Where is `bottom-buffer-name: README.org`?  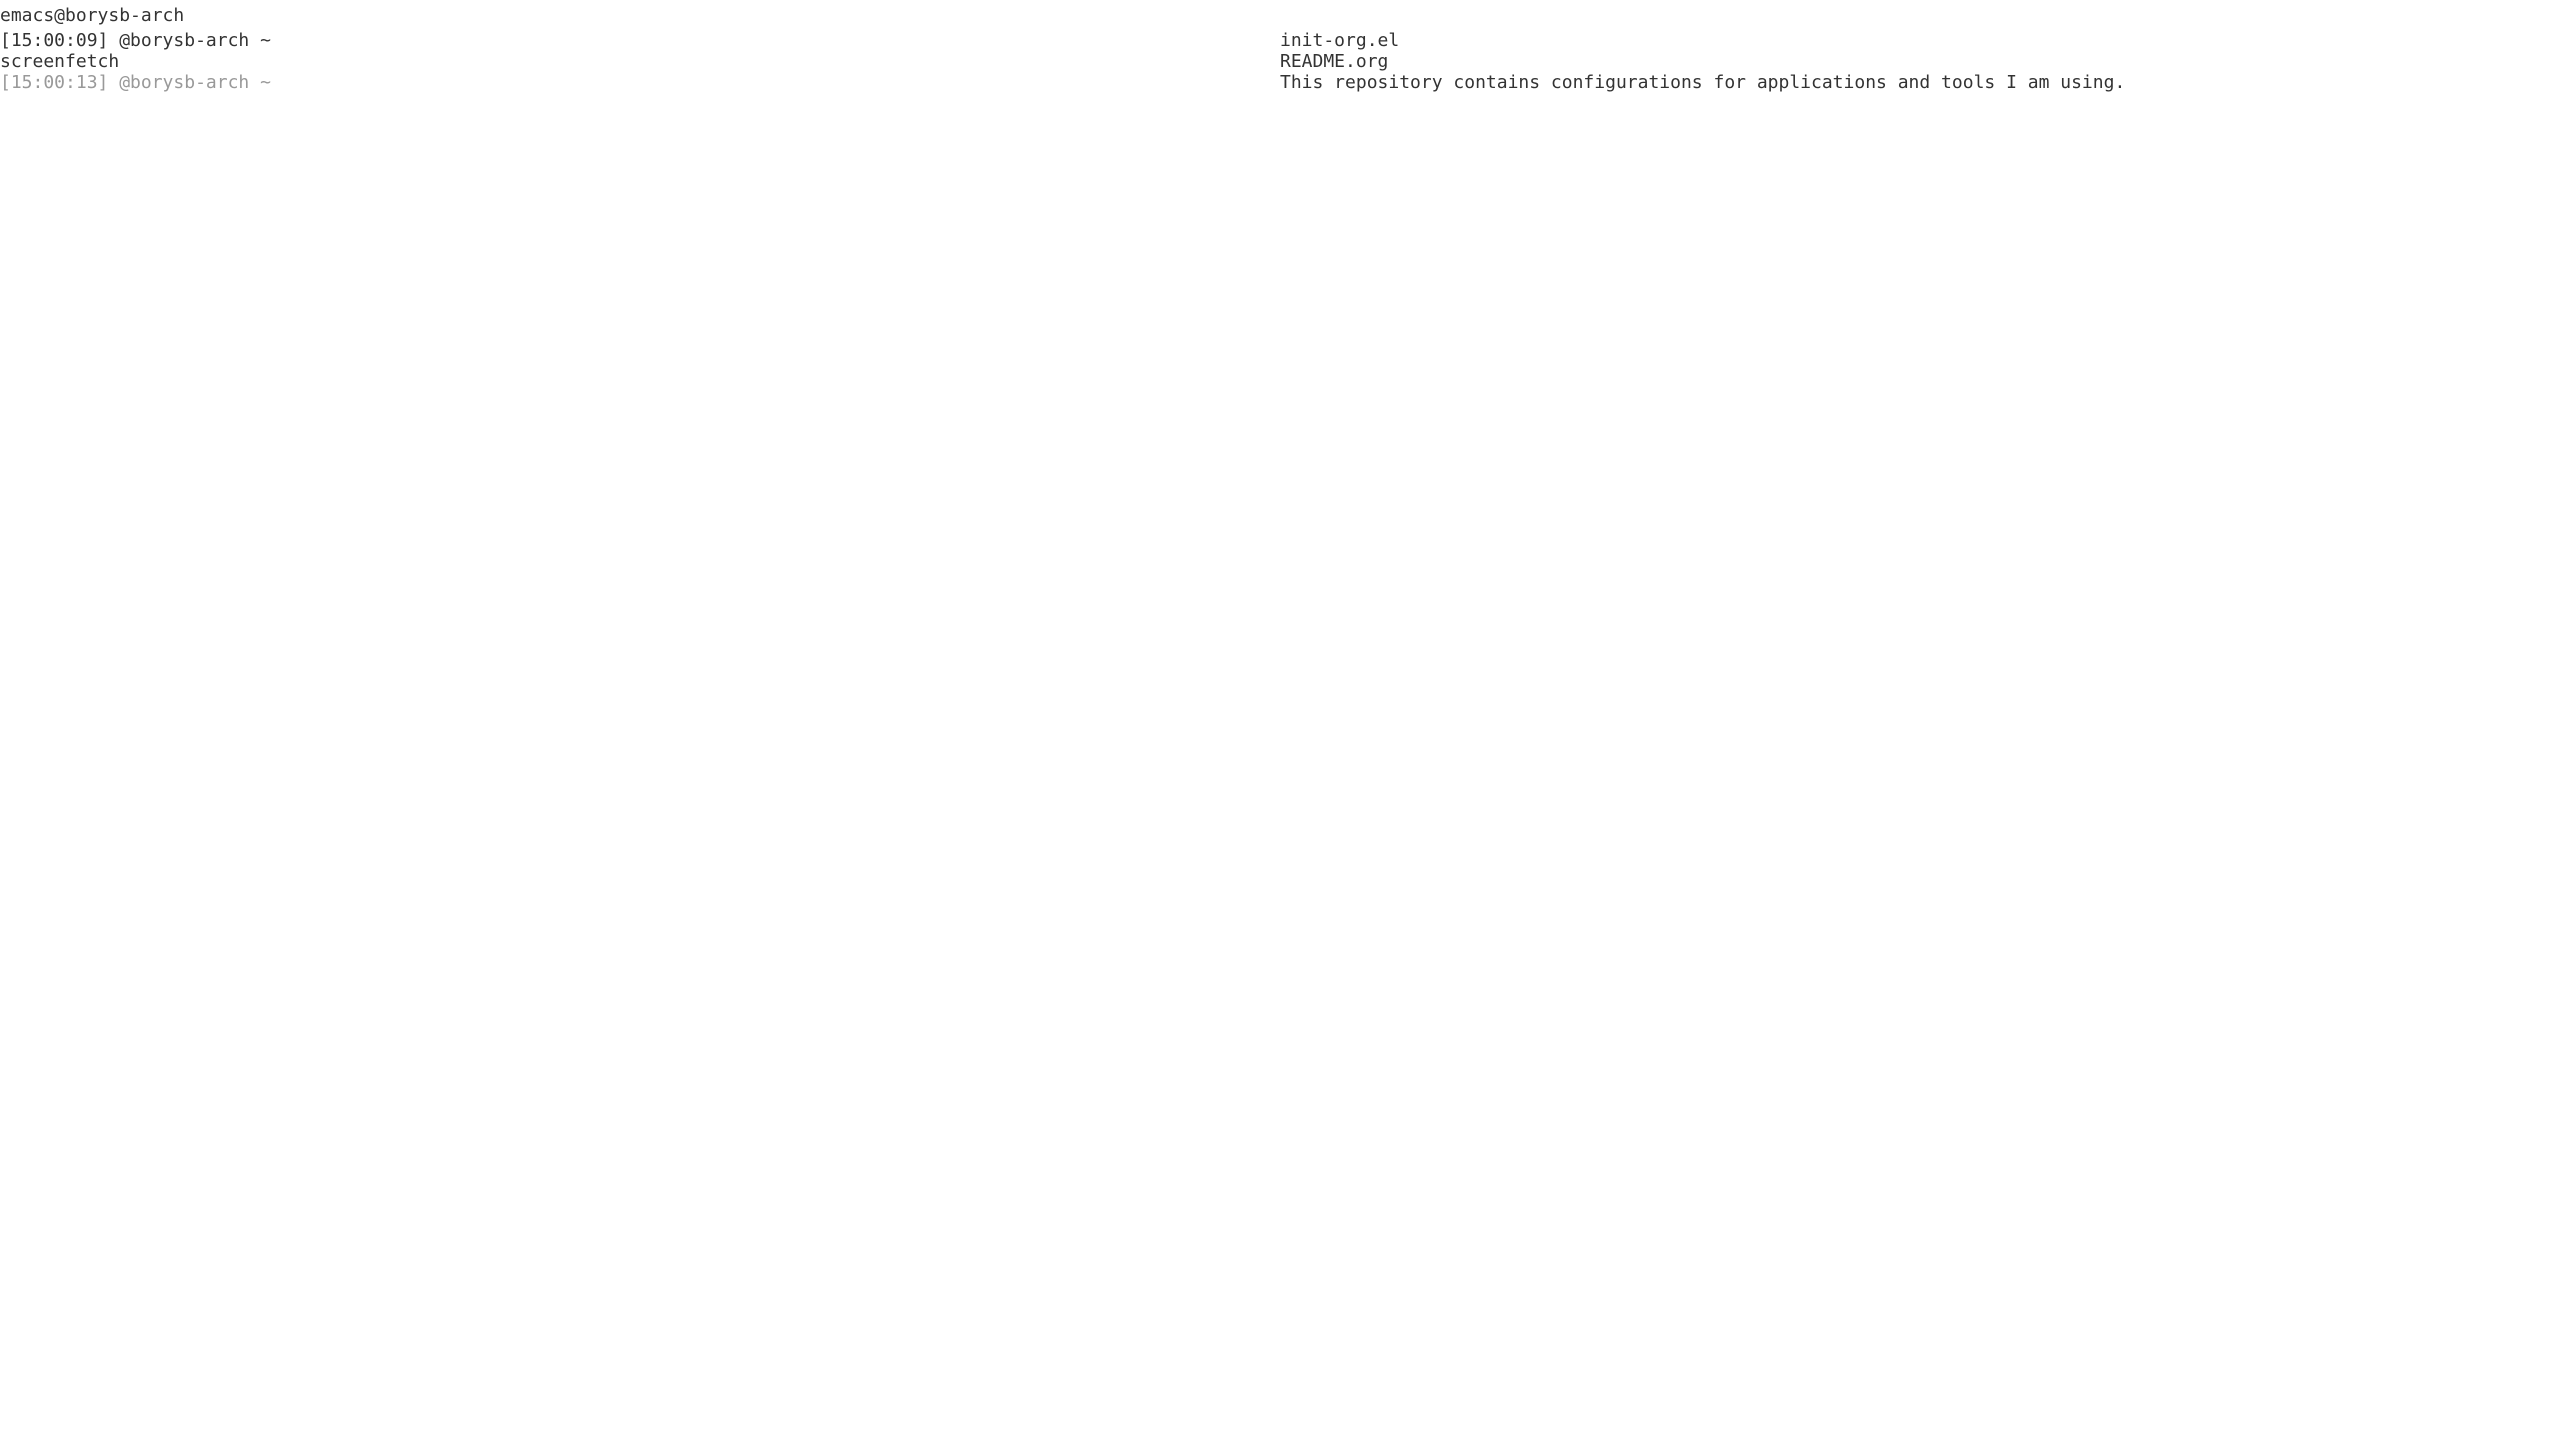 bottom-buffer-name: README.org is located at coordinates (1334, 61).